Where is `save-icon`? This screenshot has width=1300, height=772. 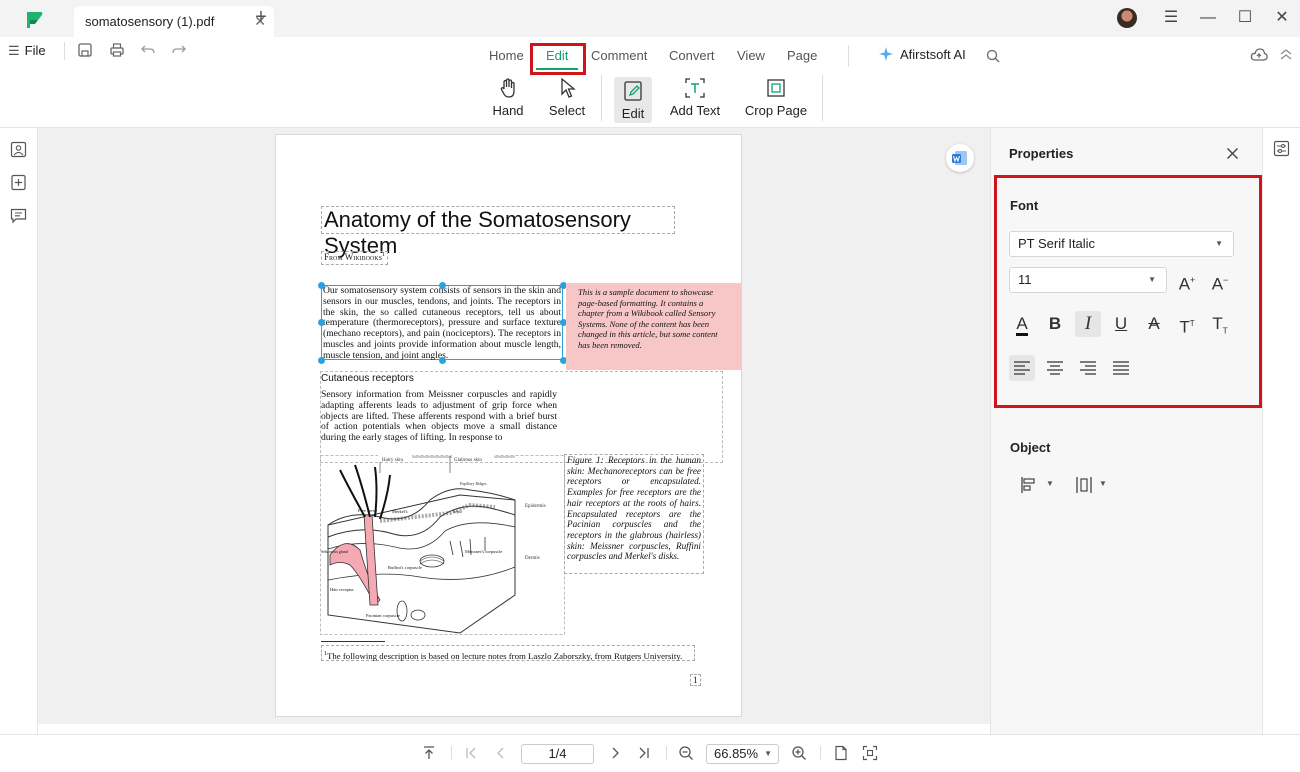
save-icon is located at coordinates (85, 50).